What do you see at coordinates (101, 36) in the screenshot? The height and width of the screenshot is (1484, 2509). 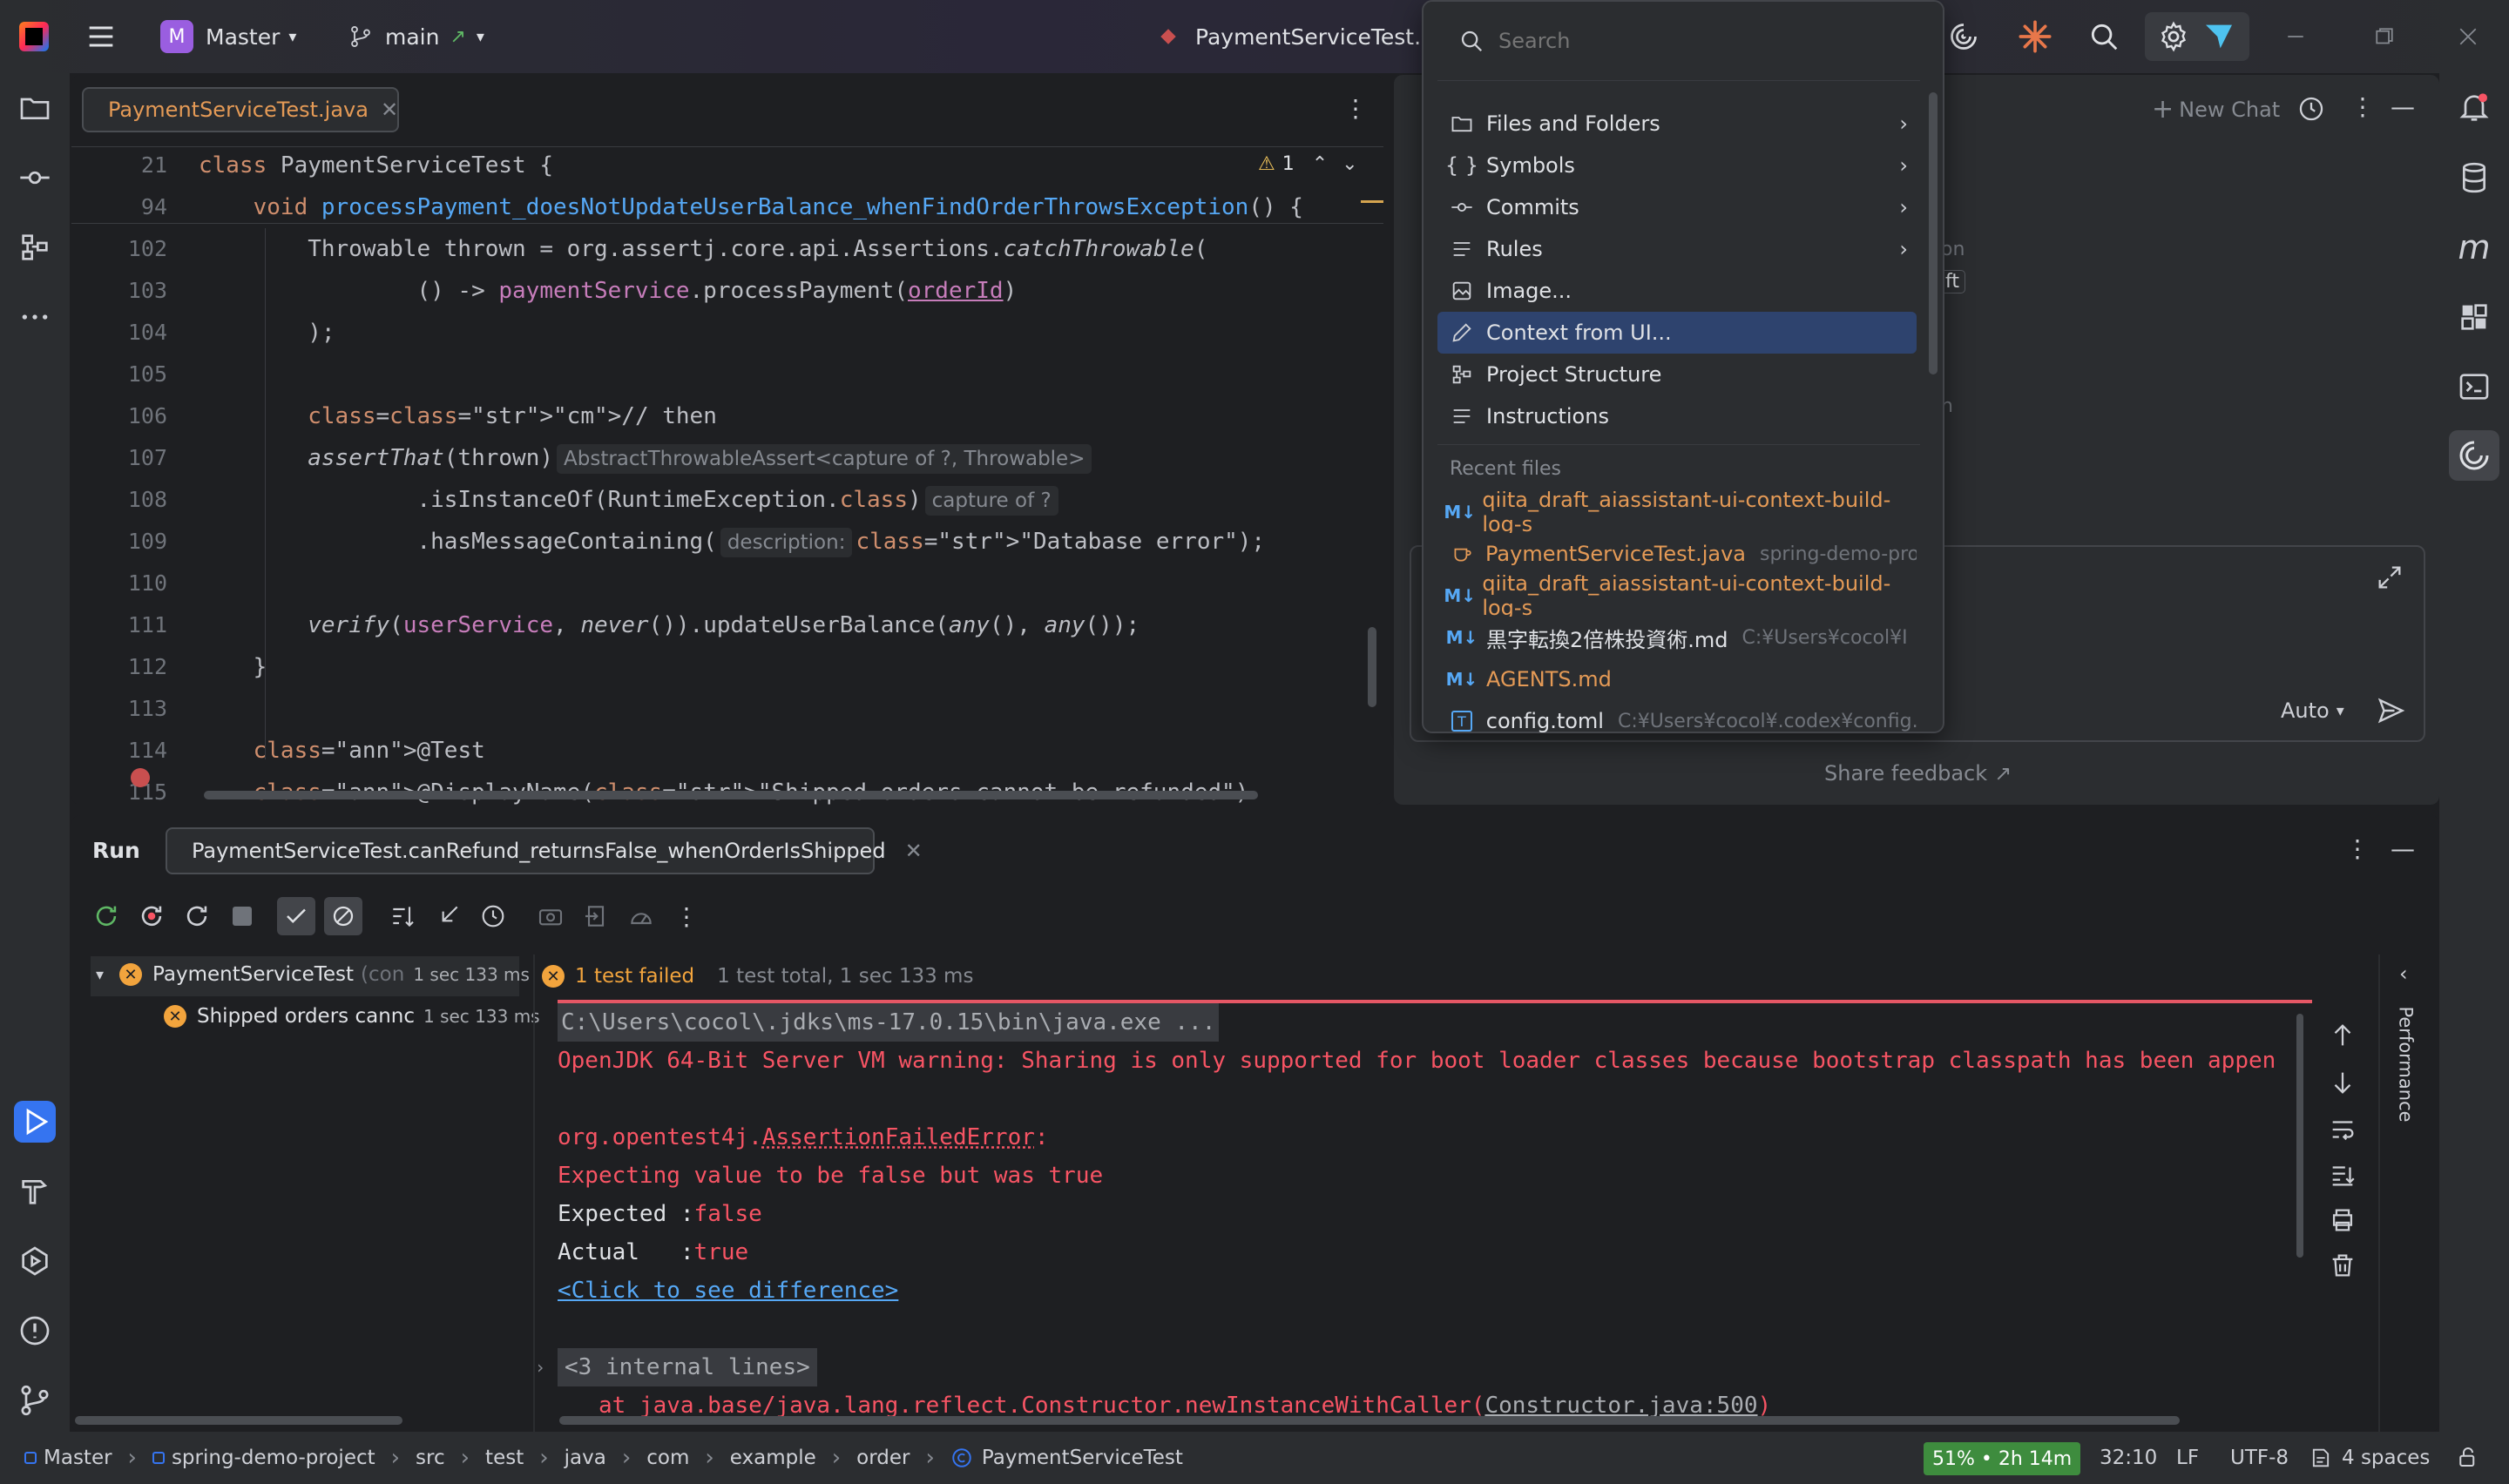 I see `main-menu-icon` at bounding box center [101, 36].